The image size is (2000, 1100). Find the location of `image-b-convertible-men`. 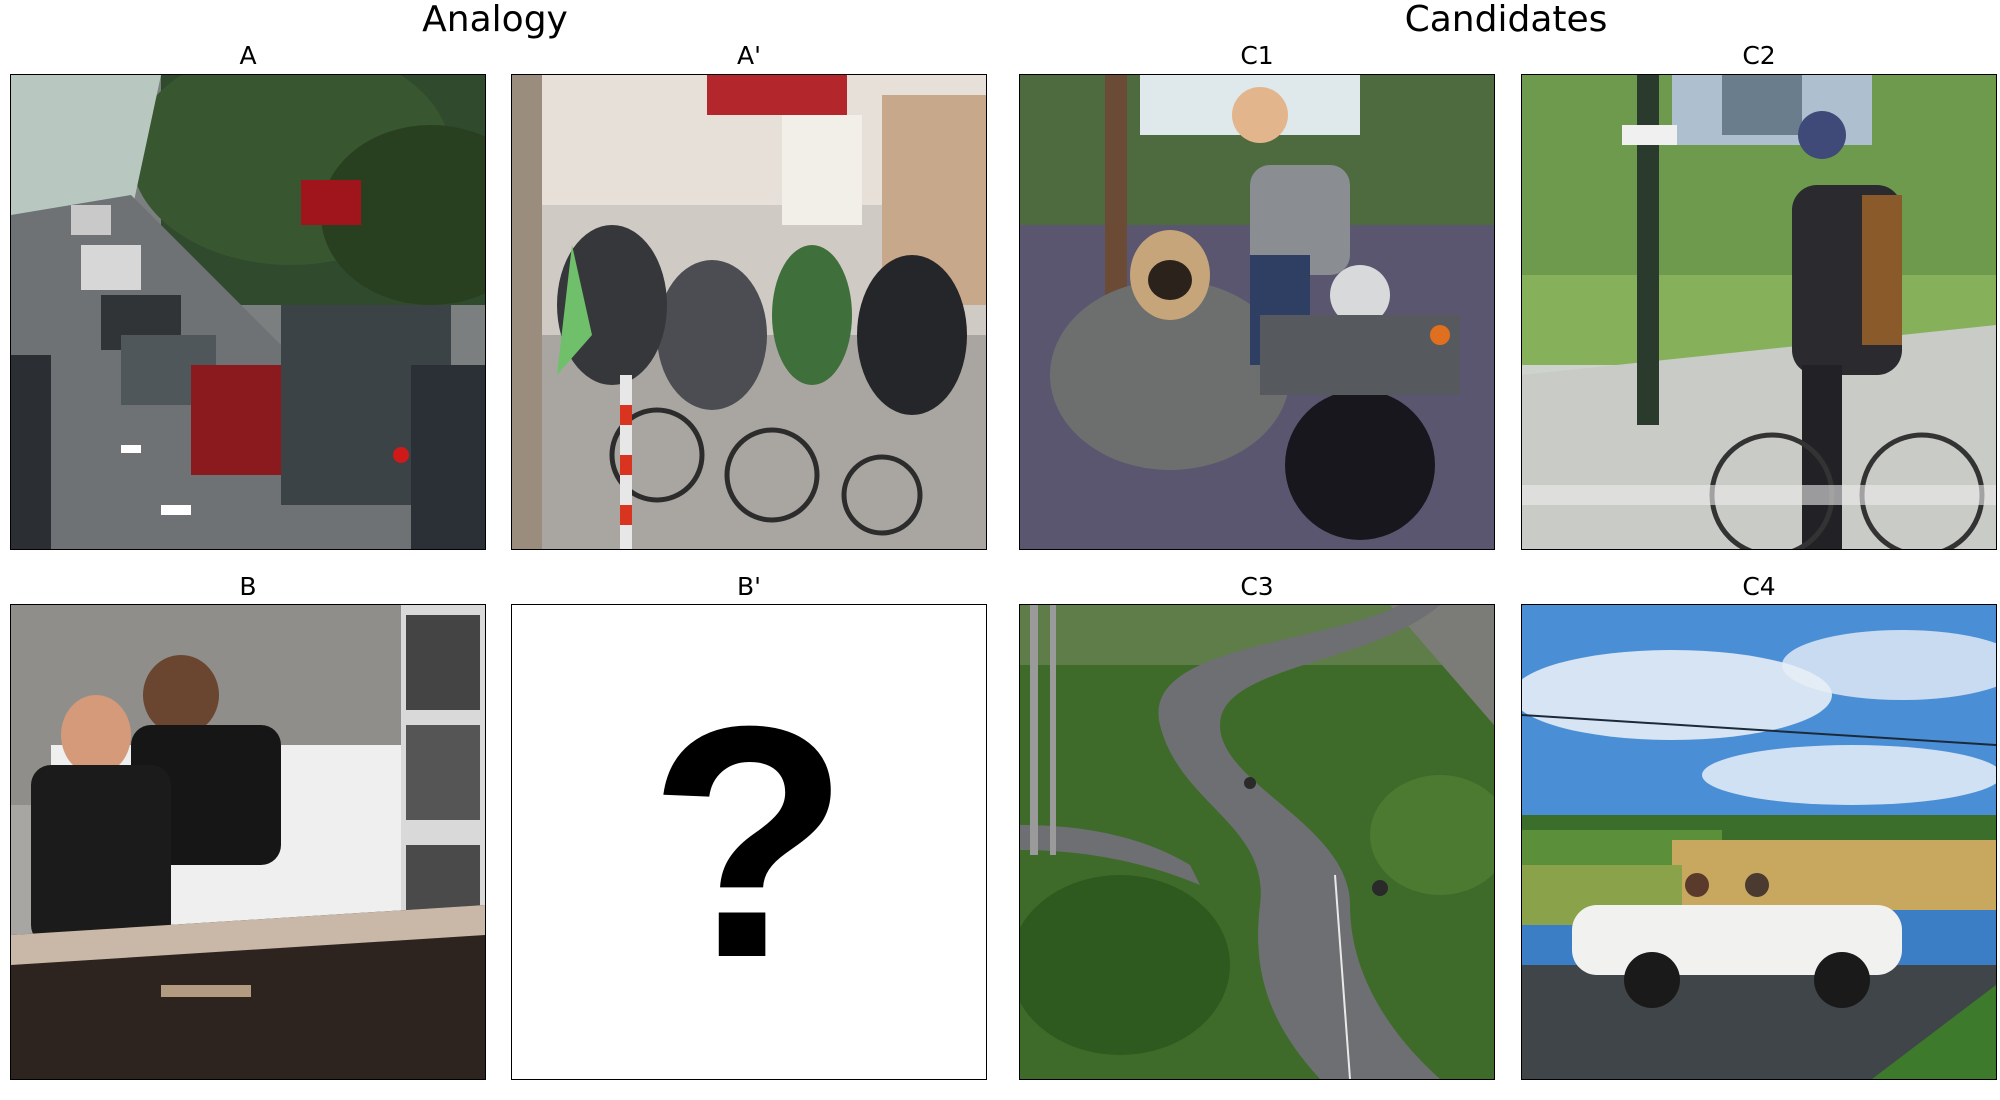

image-b-convertible-men is located at coordinates (248, 842).